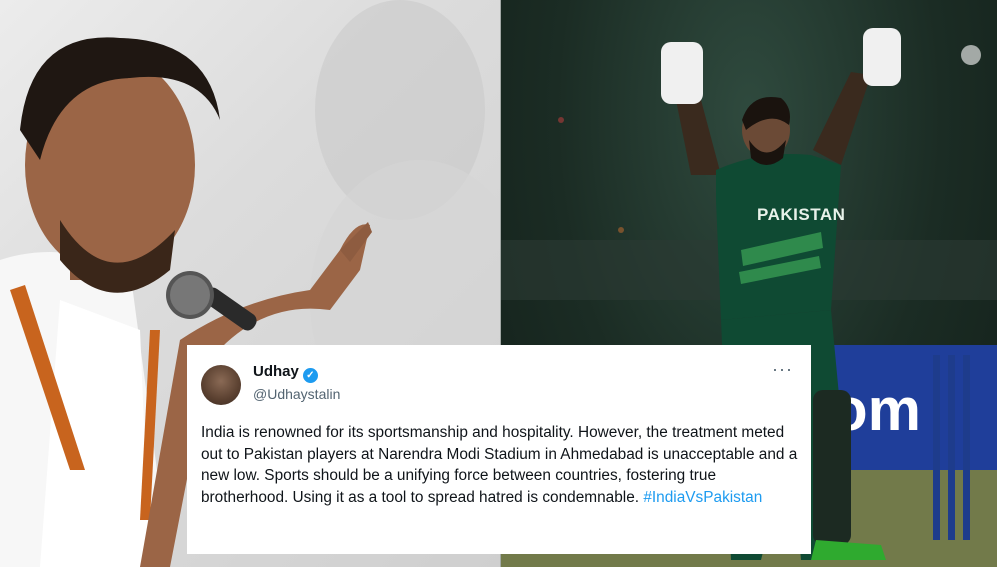 The width and height of the screenshot is (997, 567). I want to click on display-name-text: Udhay, so click(276, 371).